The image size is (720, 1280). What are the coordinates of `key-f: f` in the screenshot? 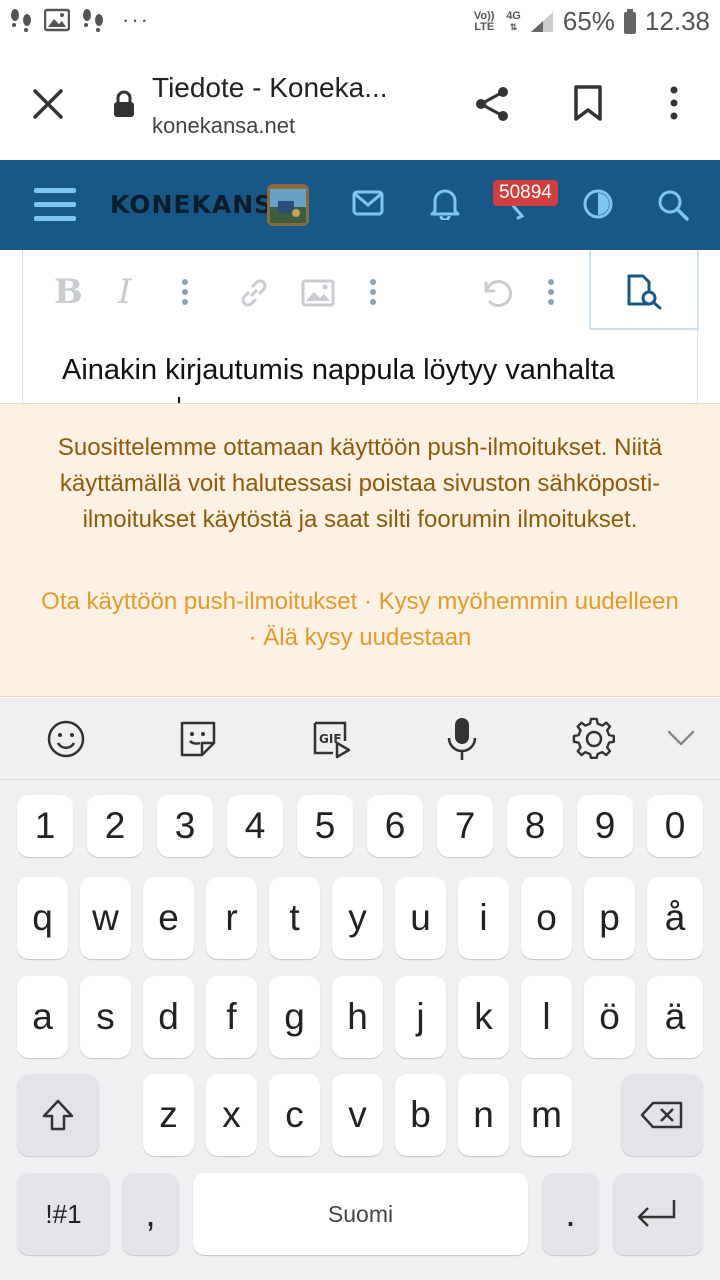 It's located at (231, 1017).